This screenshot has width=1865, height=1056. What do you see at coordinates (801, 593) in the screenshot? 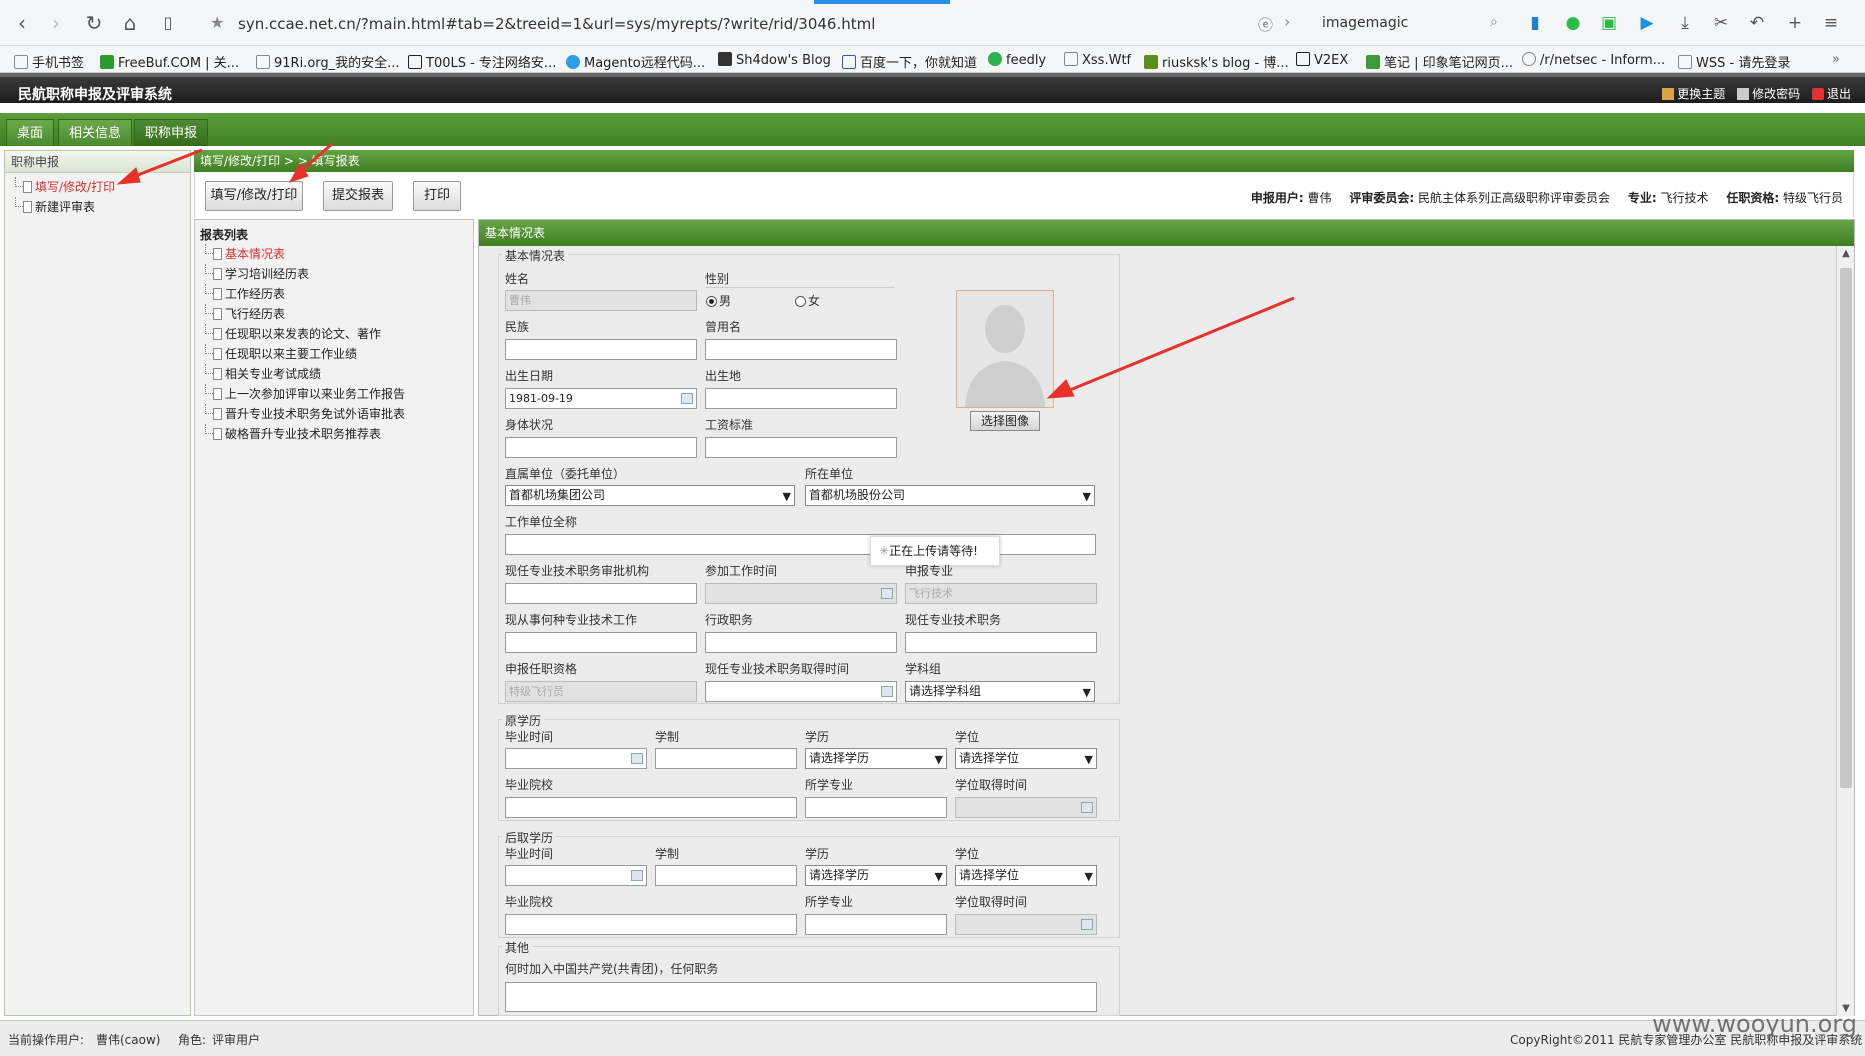
I see `work-start-input` at bounding box center [801, 593].